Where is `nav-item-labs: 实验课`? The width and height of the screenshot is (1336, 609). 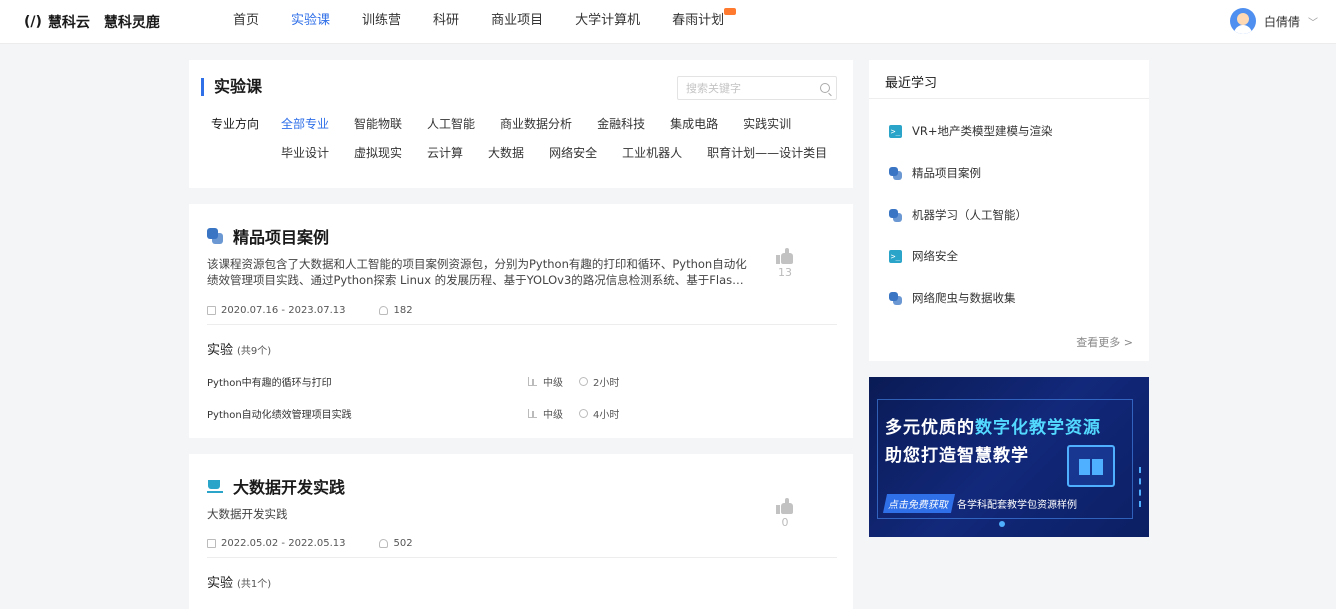 nav-item-labs: 实验课 is located at coordinates (310, 22).